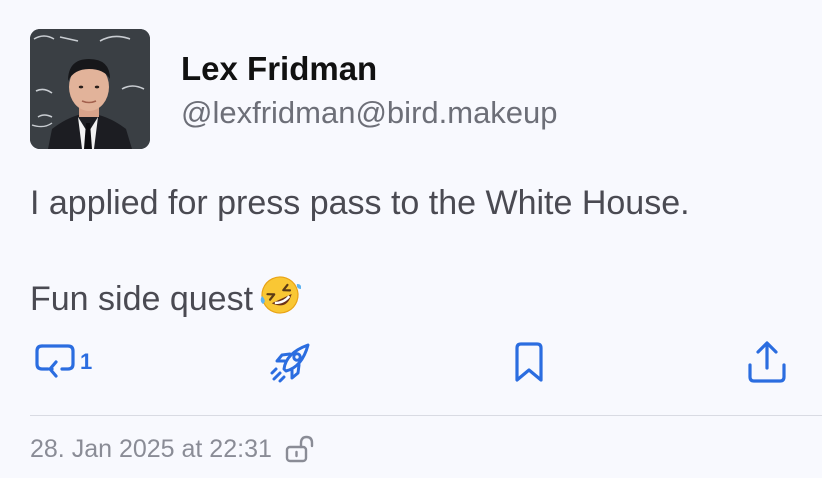  I want to click on avatar, so click(90, 89).